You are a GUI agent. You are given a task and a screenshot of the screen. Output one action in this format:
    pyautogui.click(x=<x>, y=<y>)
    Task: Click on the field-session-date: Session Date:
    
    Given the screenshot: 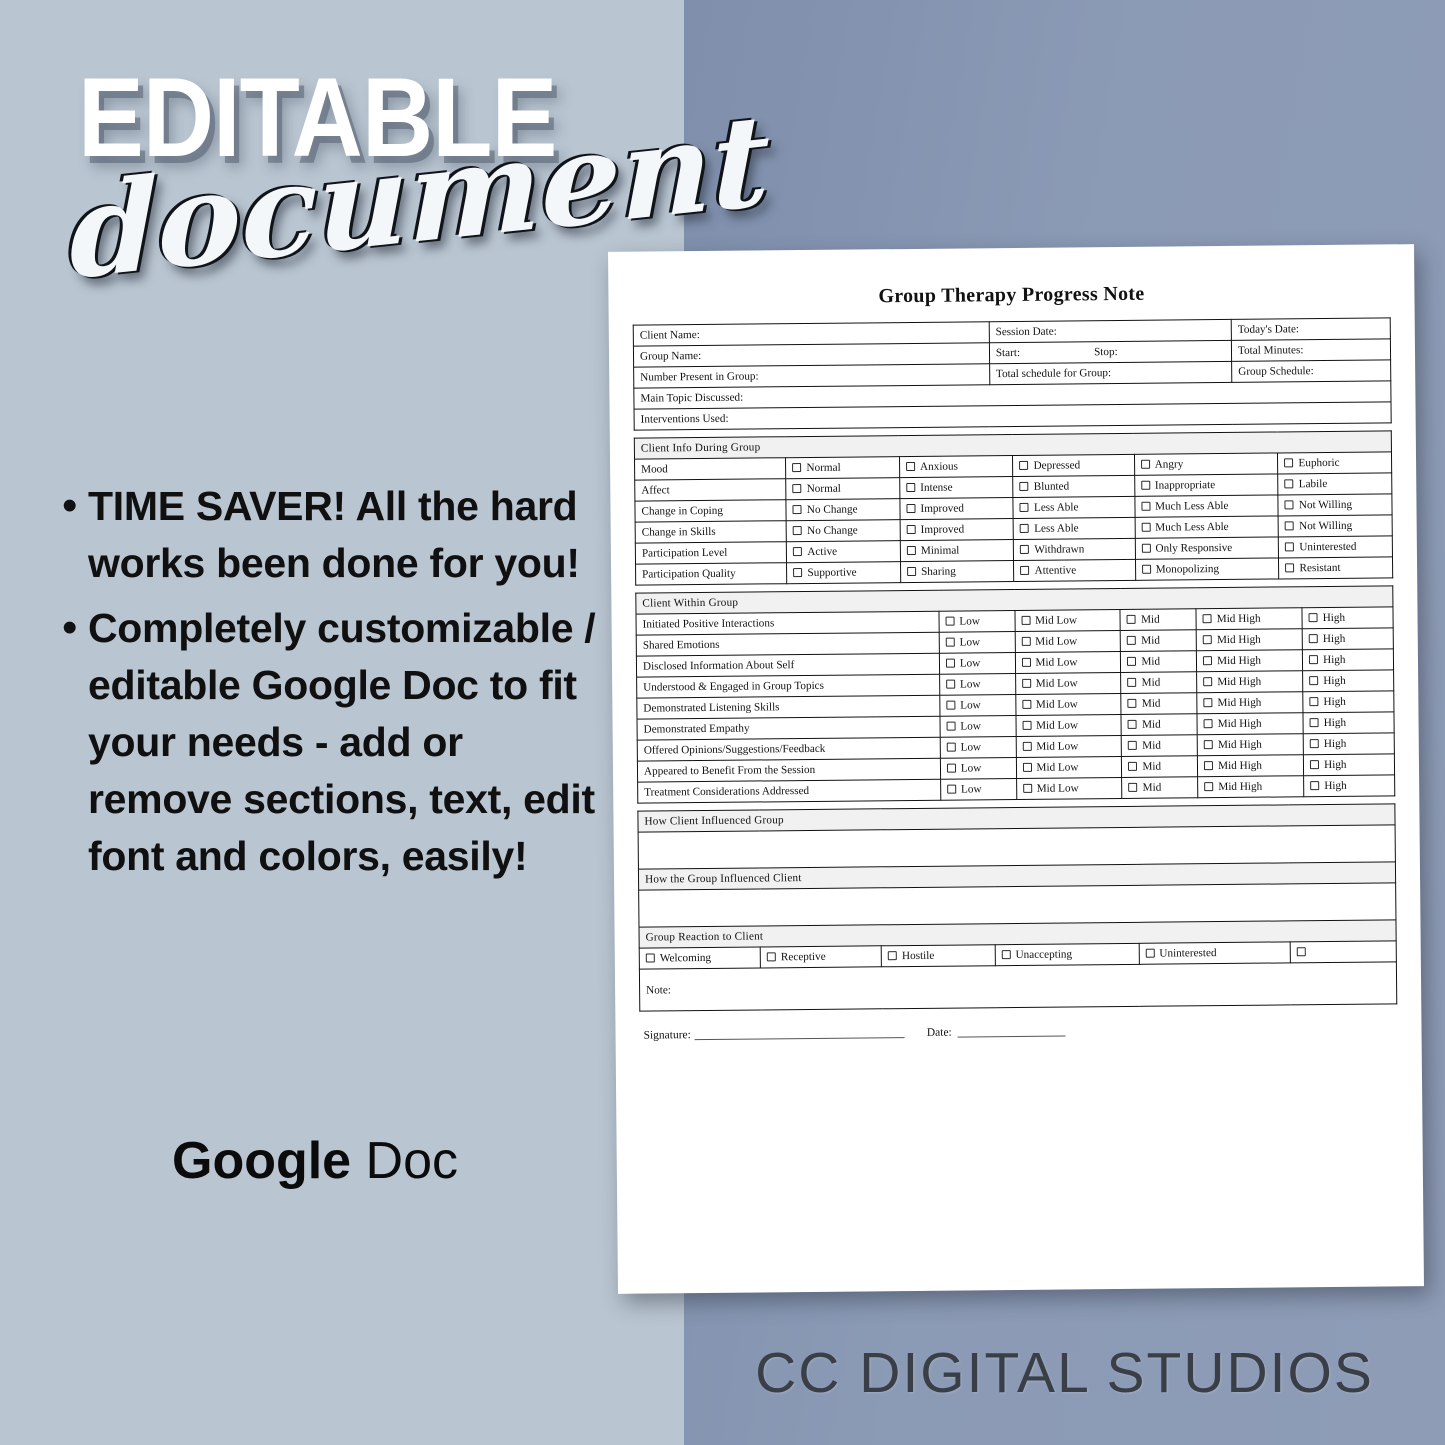 What is the action you would take?
    pyautogui.click(x=1110, y=331)
    